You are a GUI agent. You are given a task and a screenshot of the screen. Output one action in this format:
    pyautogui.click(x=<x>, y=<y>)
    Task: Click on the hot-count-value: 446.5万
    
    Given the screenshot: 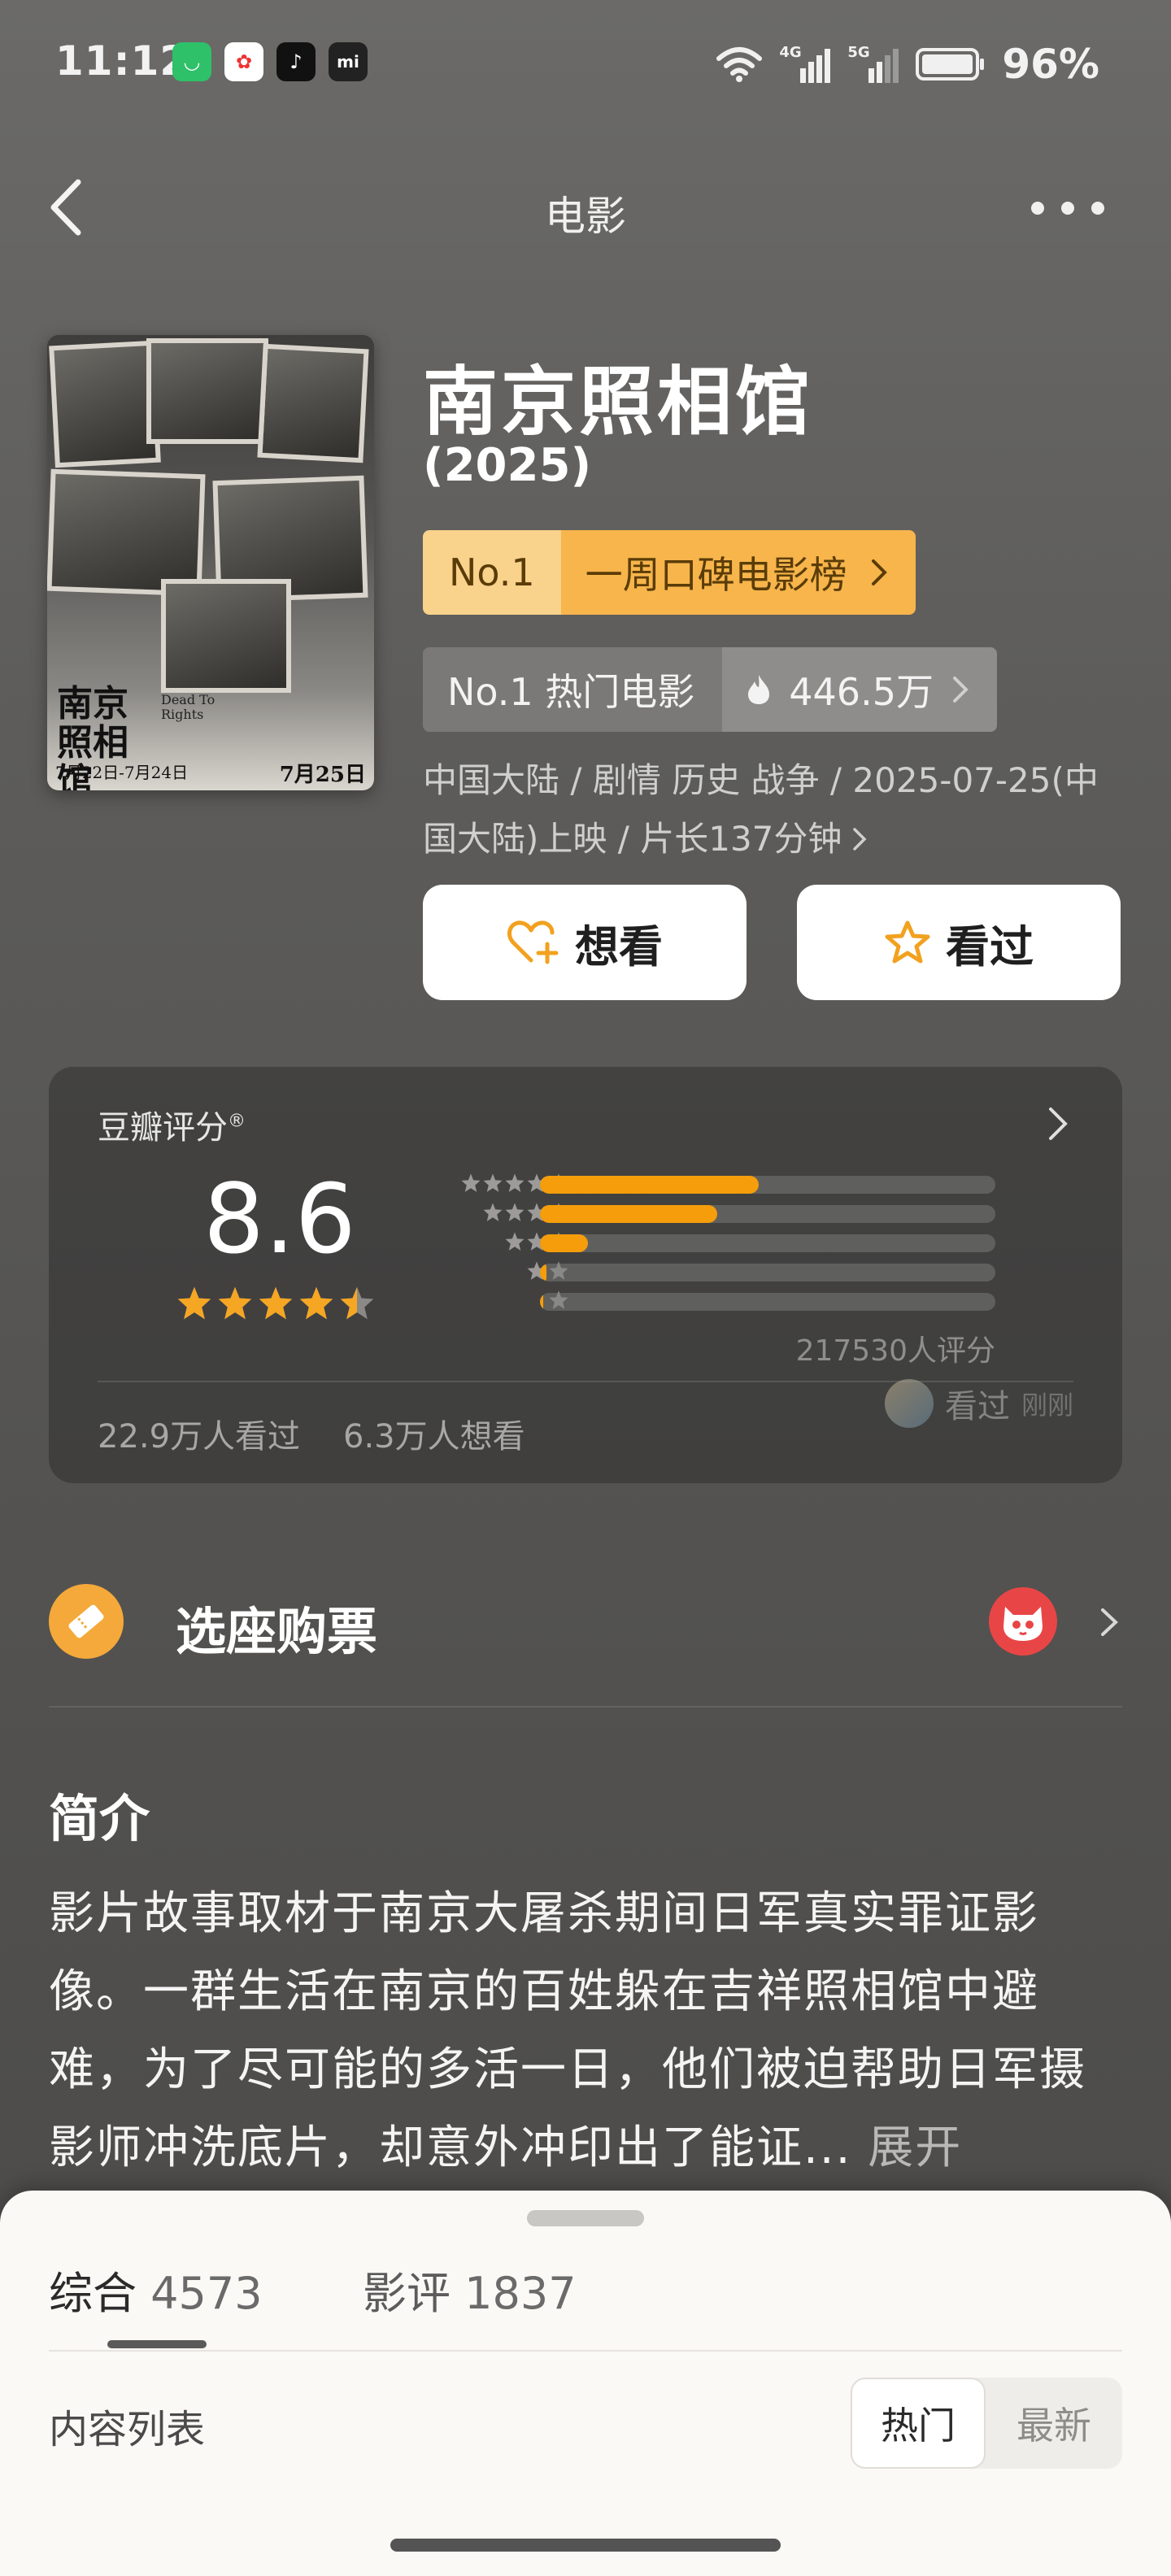 What is the action you would take?
    pyautogui.click(x=861, y=692)
    